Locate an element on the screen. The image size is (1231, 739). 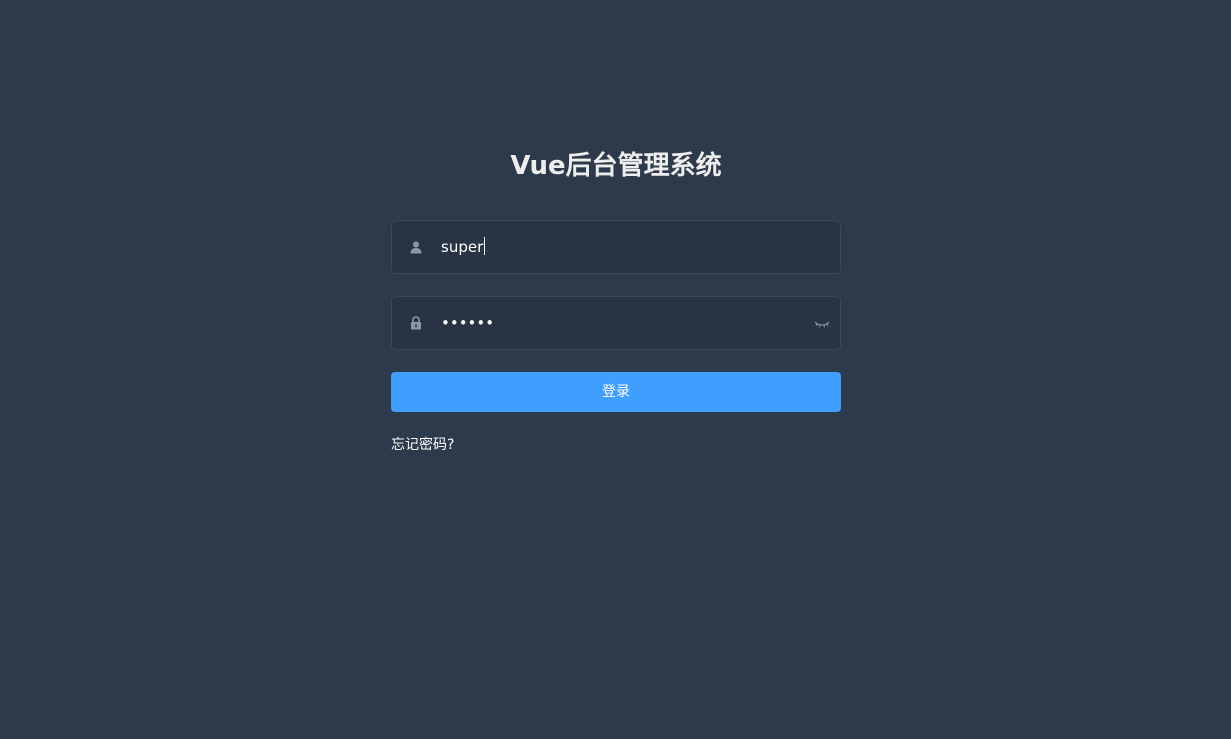
password-field: •••••• is located at coordinates (616, 323).